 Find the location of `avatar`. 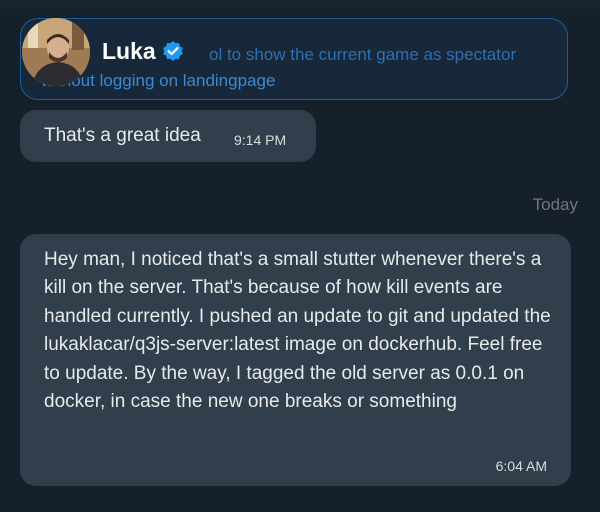

avatar is located at coordinates (56, 52).